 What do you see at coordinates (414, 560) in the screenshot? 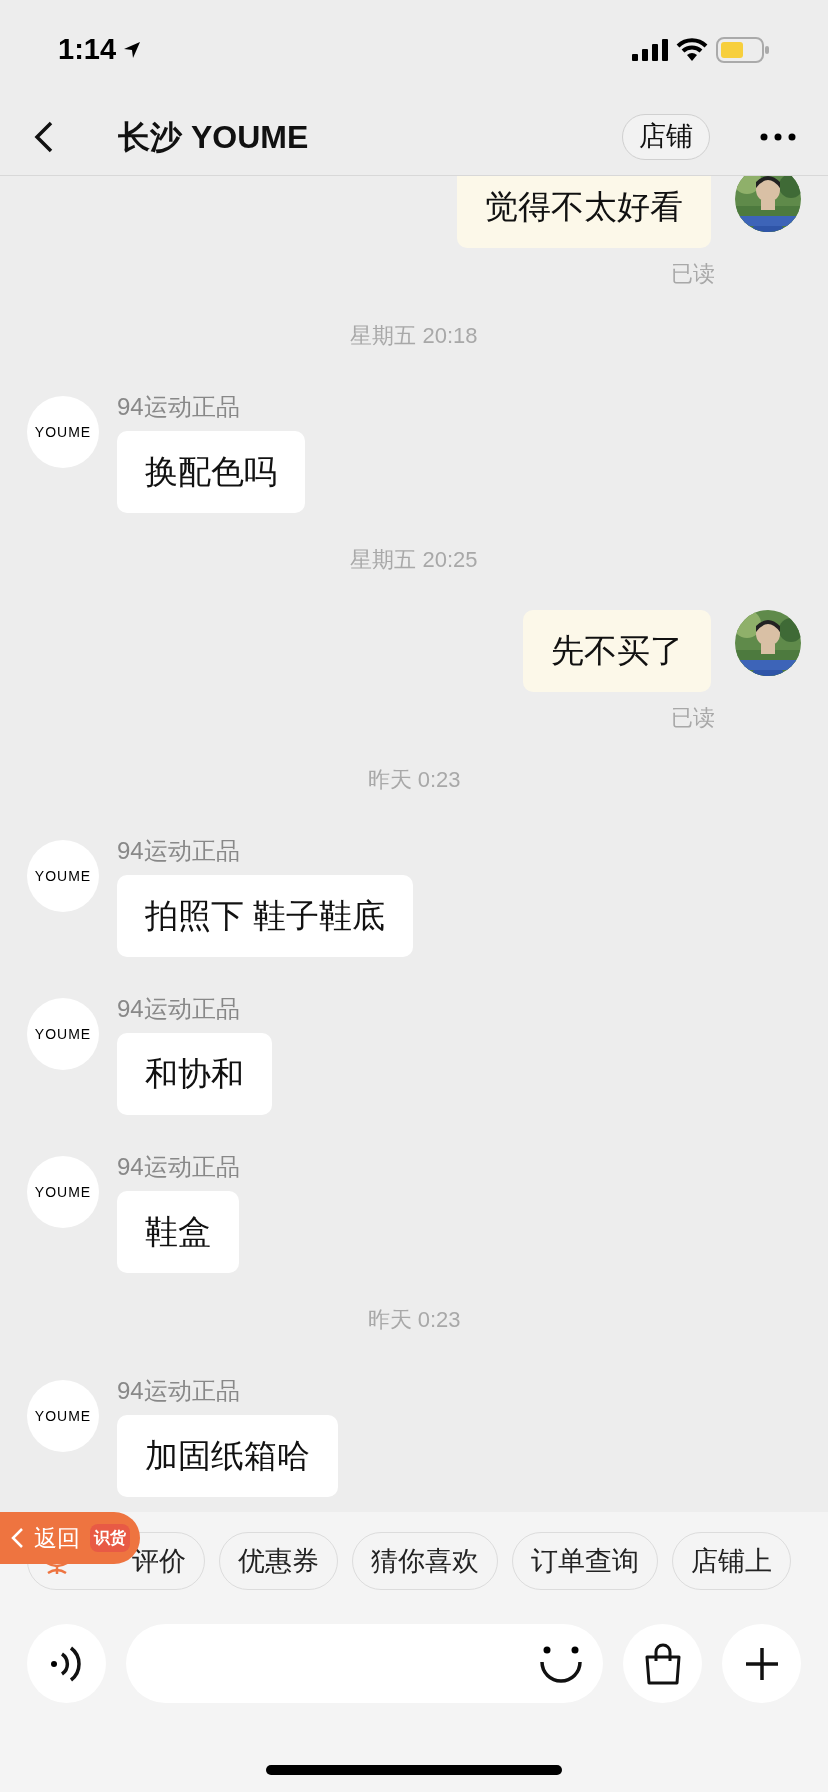
I see `timestamp: 星期五 20:25` at bounding box center [414, 560].